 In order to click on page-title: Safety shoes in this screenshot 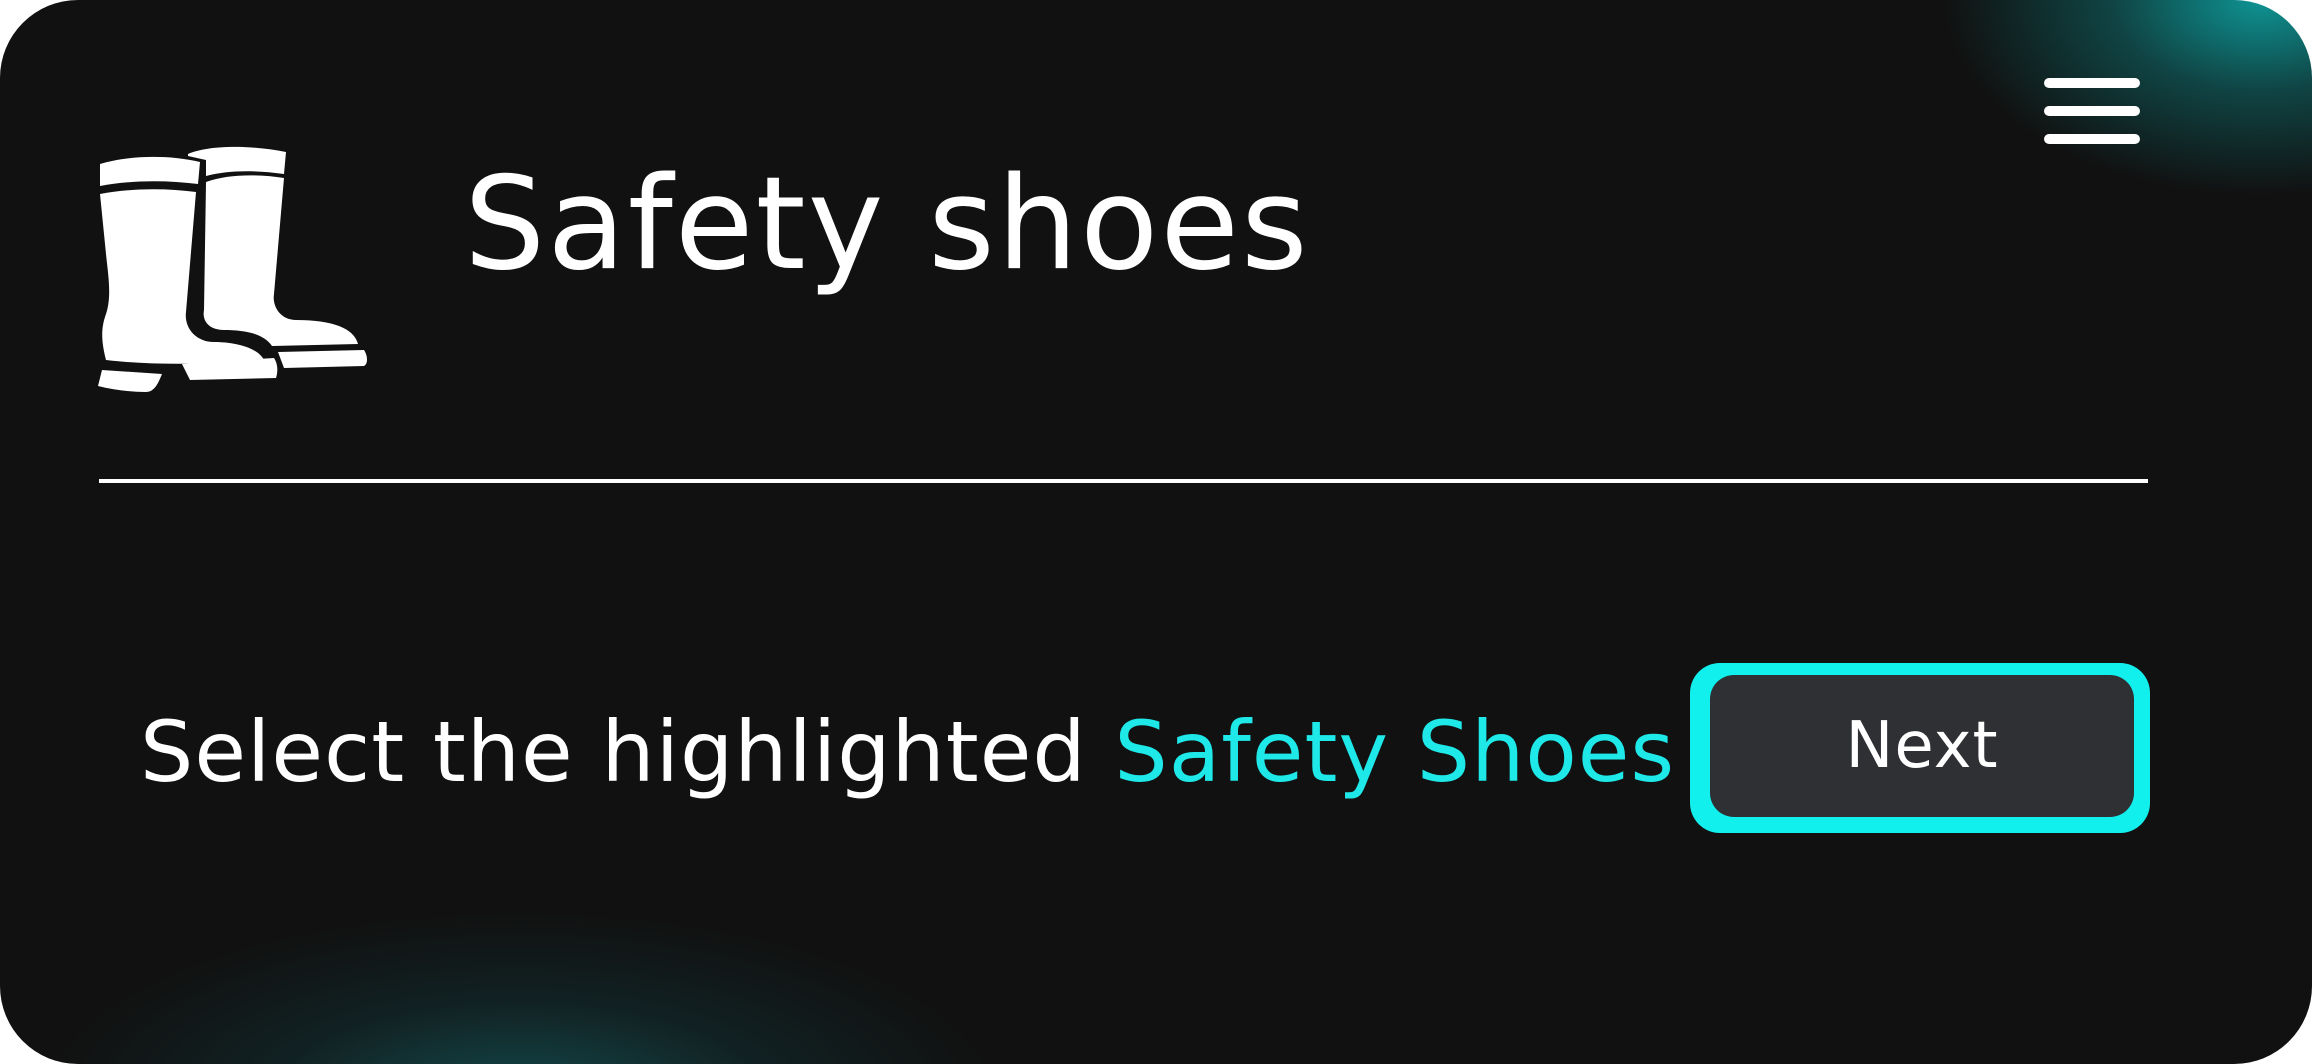, I will do `click(887, 224)`.